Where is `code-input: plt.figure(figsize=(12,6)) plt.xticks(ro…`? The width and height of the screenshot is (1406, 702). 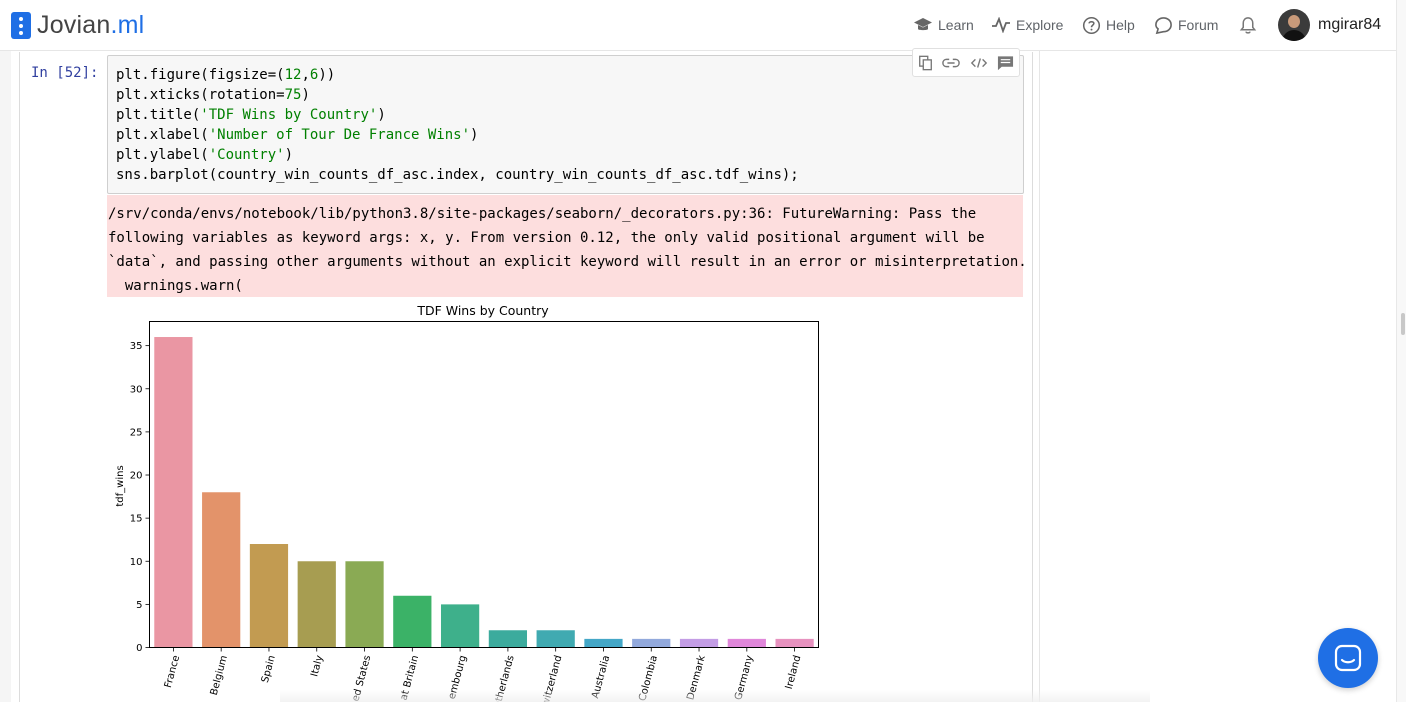 code-input: plt.figure(figsize=(12,6)) plt.xticks(ro… is located at coordinates (565, 124).